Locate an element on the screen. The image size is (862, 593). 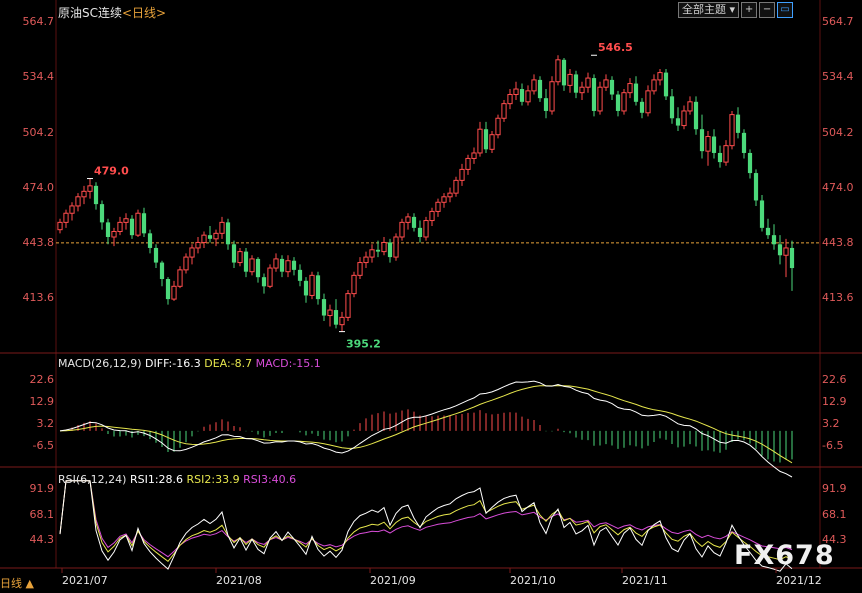
rsi-name: RSI(6,12,24) is located at coordinates (92, 479).